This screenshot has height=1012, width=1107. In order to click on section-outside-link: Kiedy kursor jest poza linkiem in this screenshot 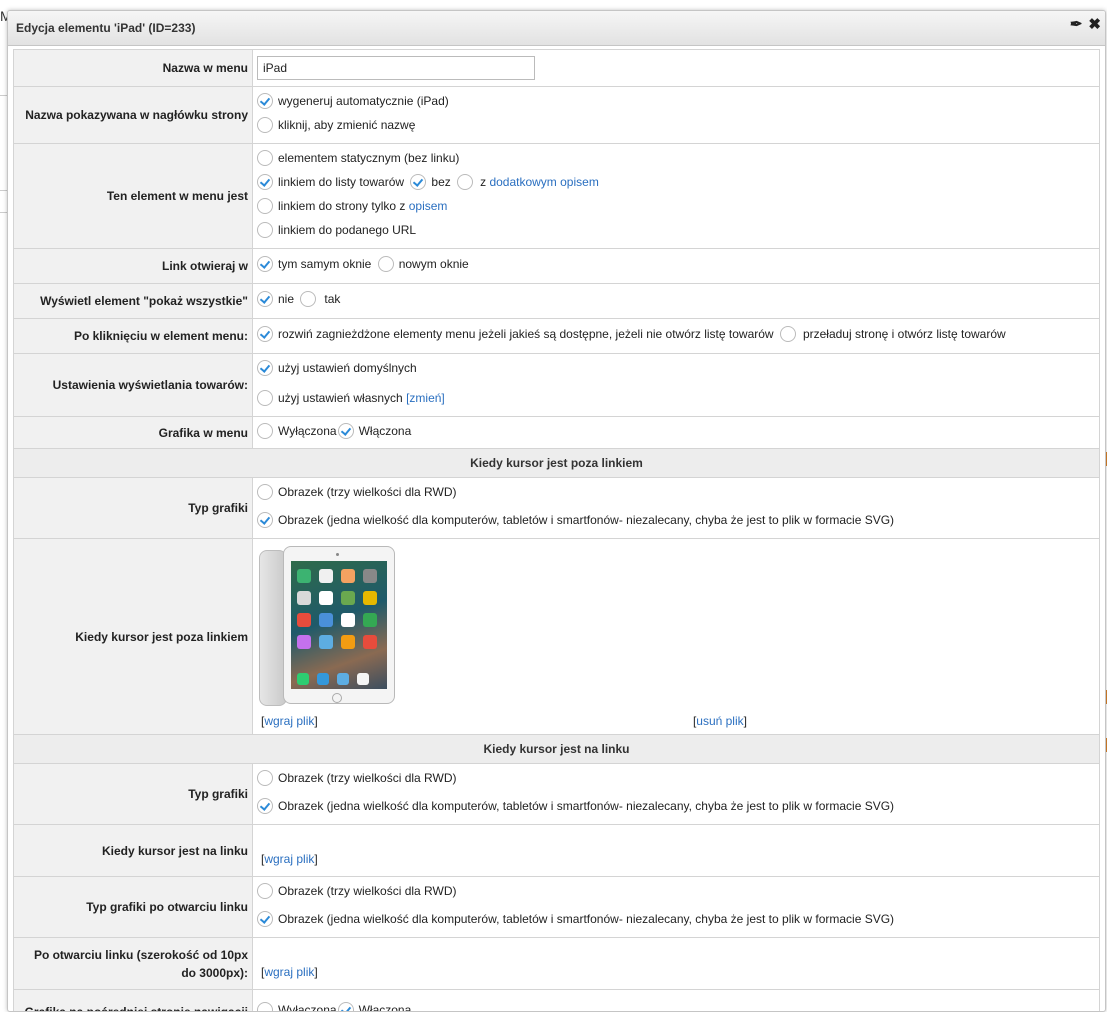, I will do `click(557, 463)`.